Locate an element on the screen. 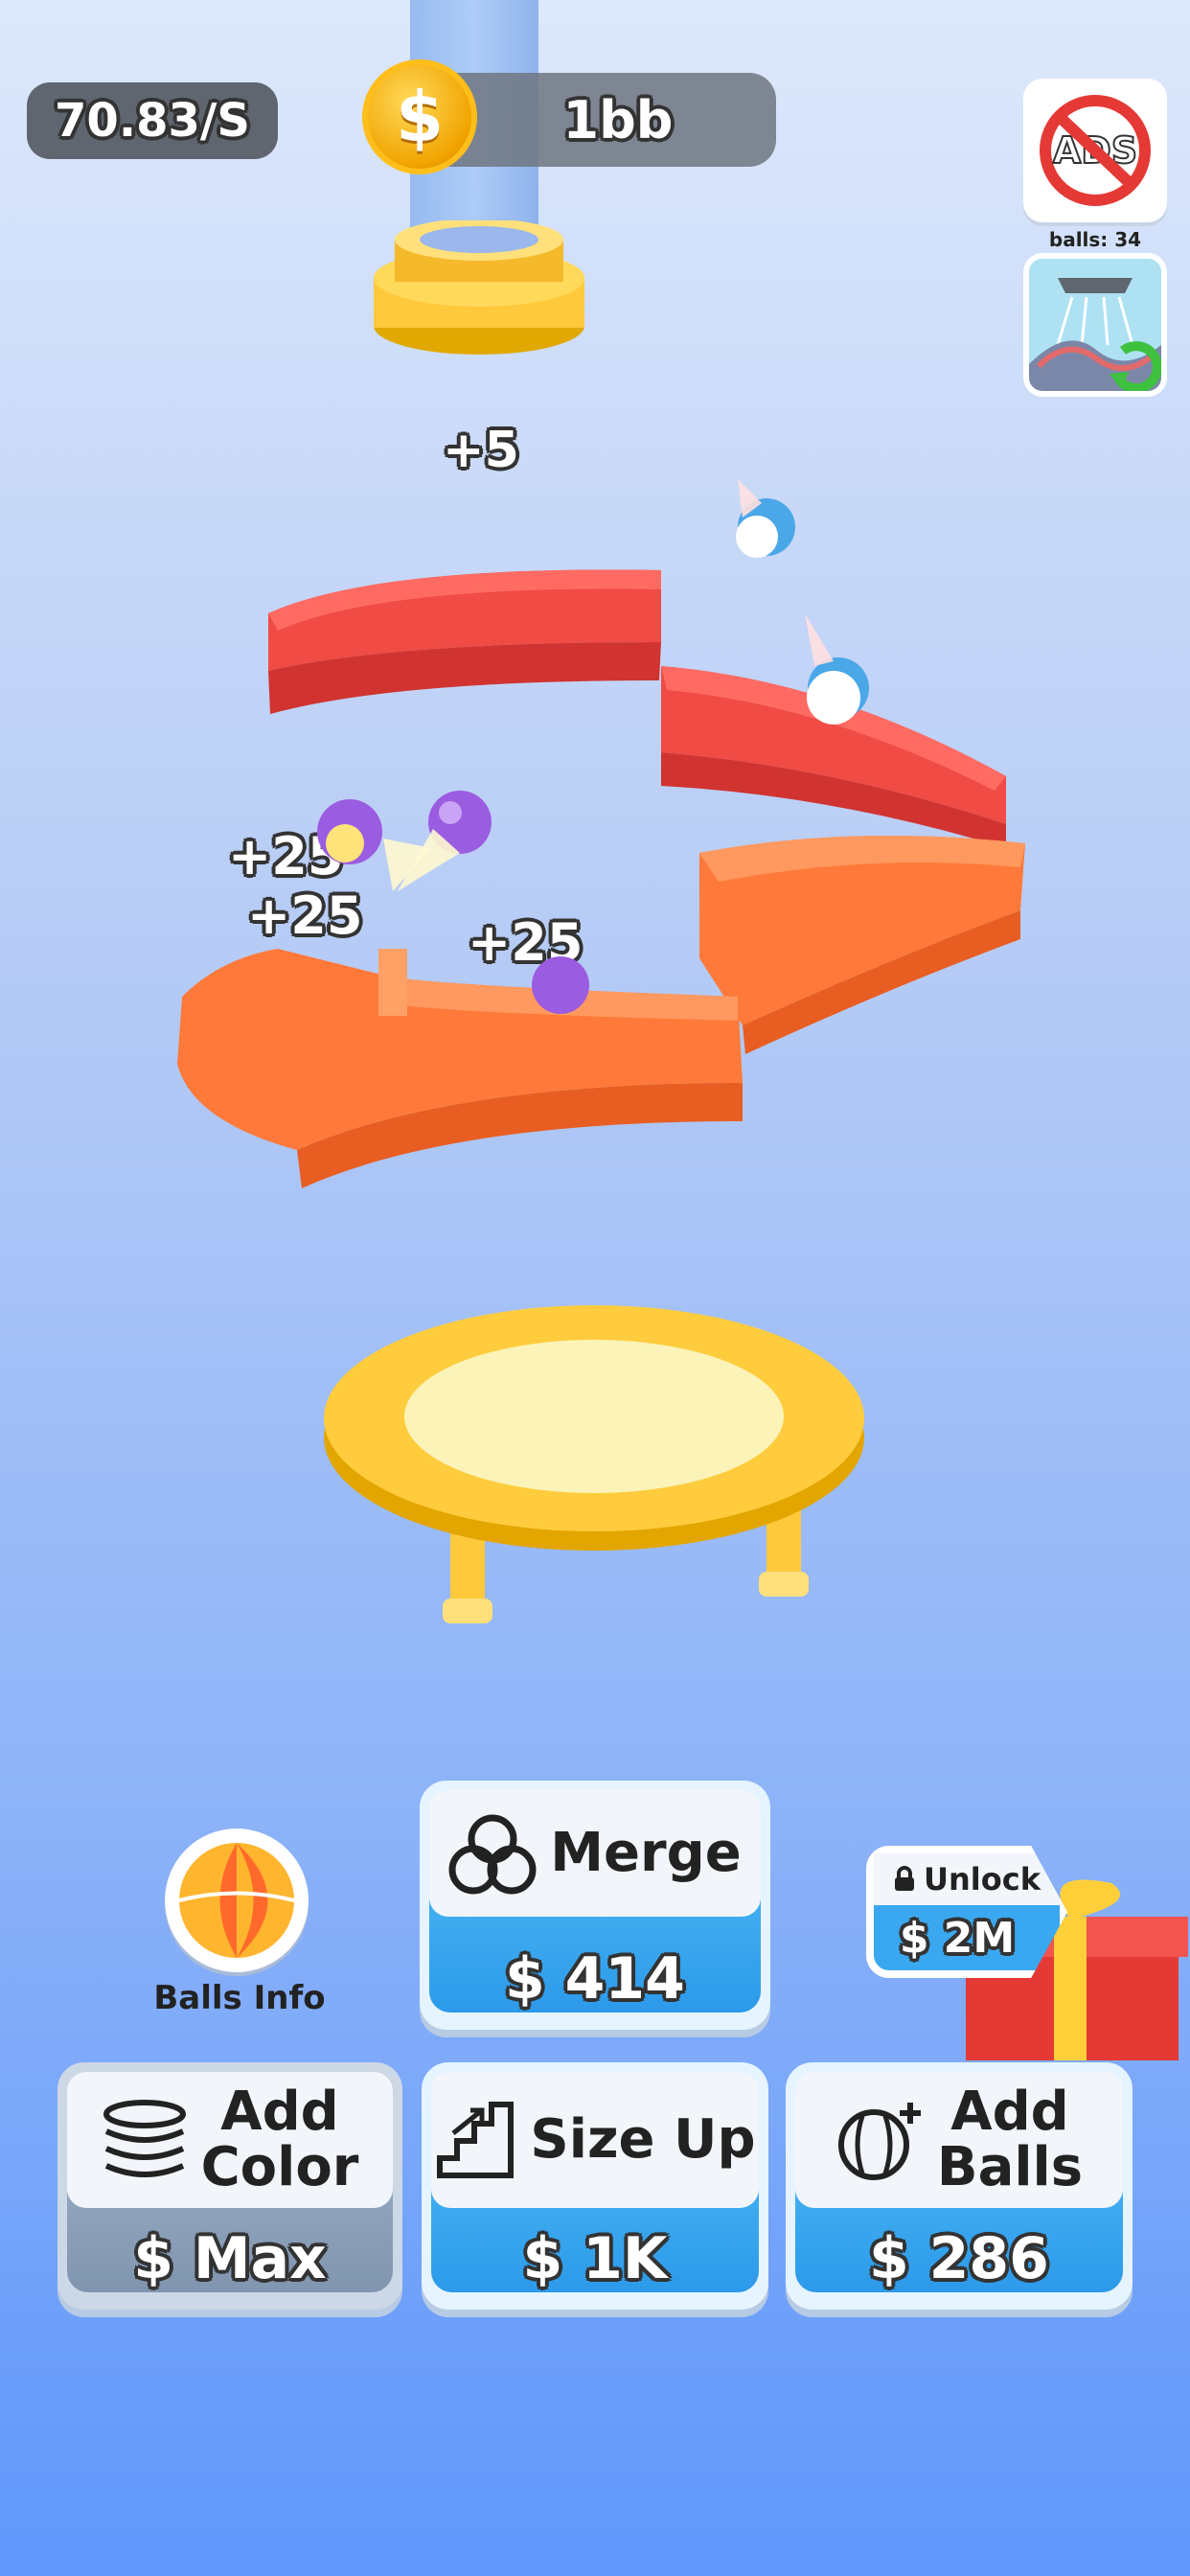  size-up-price: $ 1K is located at coordinates (595, 2258).